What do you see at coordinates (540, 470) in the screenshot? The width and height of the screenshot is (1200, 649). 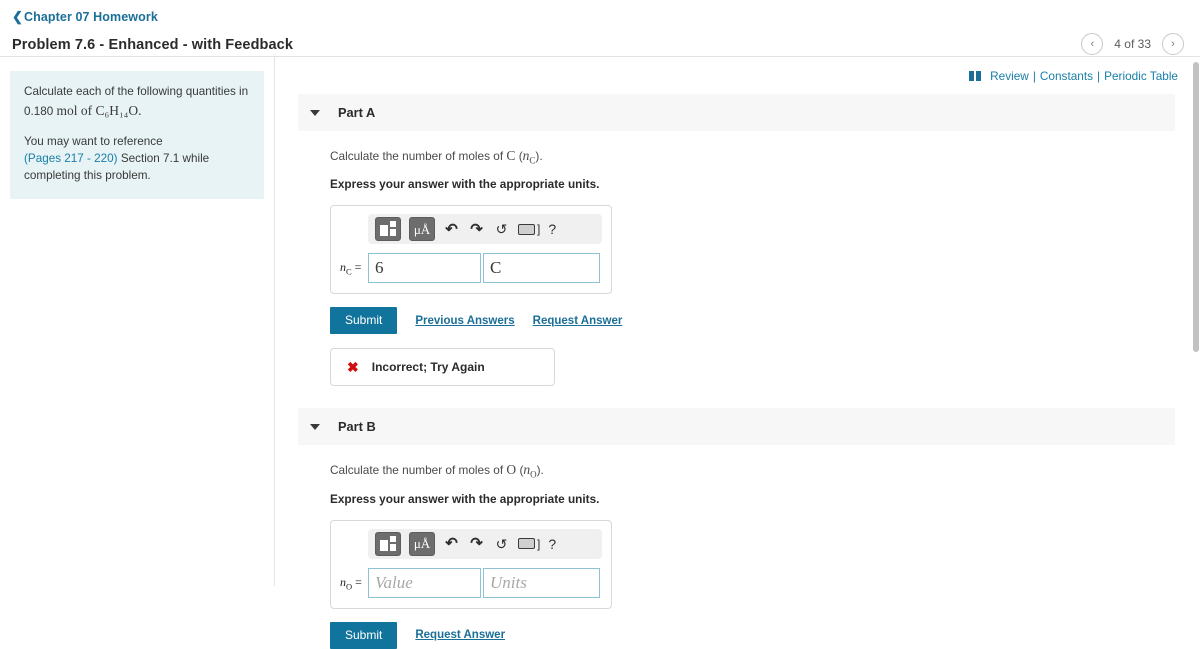 I see `part-b-var-close: ).` at bounding box center [540, 470].